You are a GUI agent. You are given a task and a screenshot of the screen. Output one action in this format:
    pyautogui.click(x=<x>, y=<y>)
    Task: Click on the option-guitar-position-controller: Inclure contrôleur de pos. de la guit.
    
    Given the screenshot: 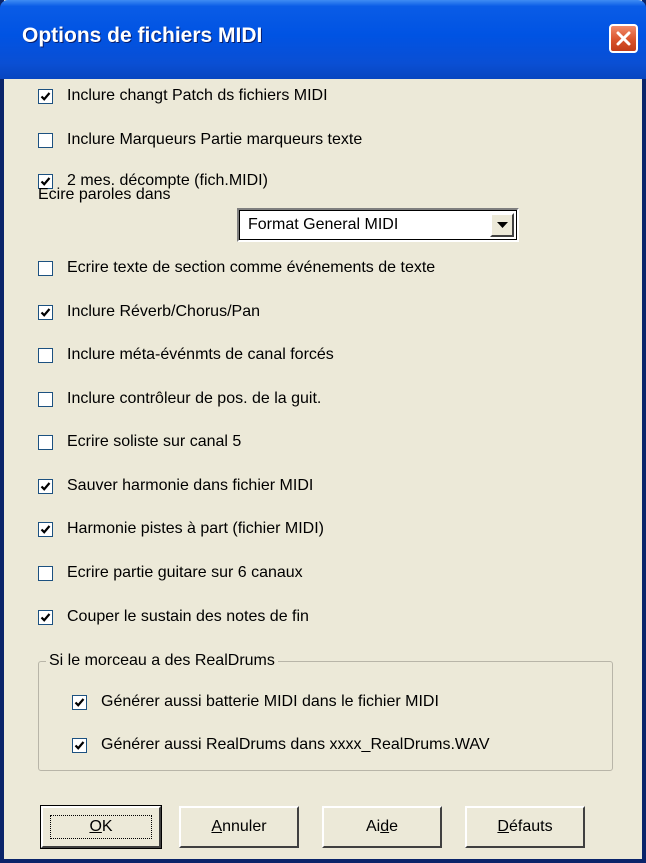 What is the action you would take?
    pyautogui.click(x=179, y=399)
    